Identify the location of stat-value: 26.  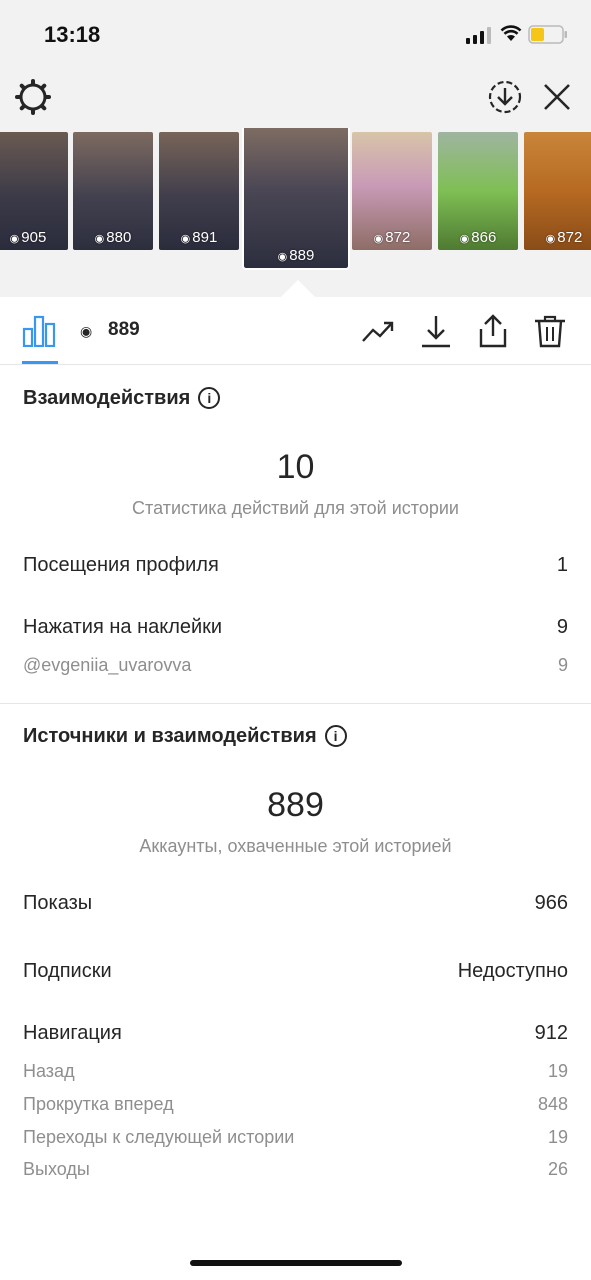
(557, 1169).